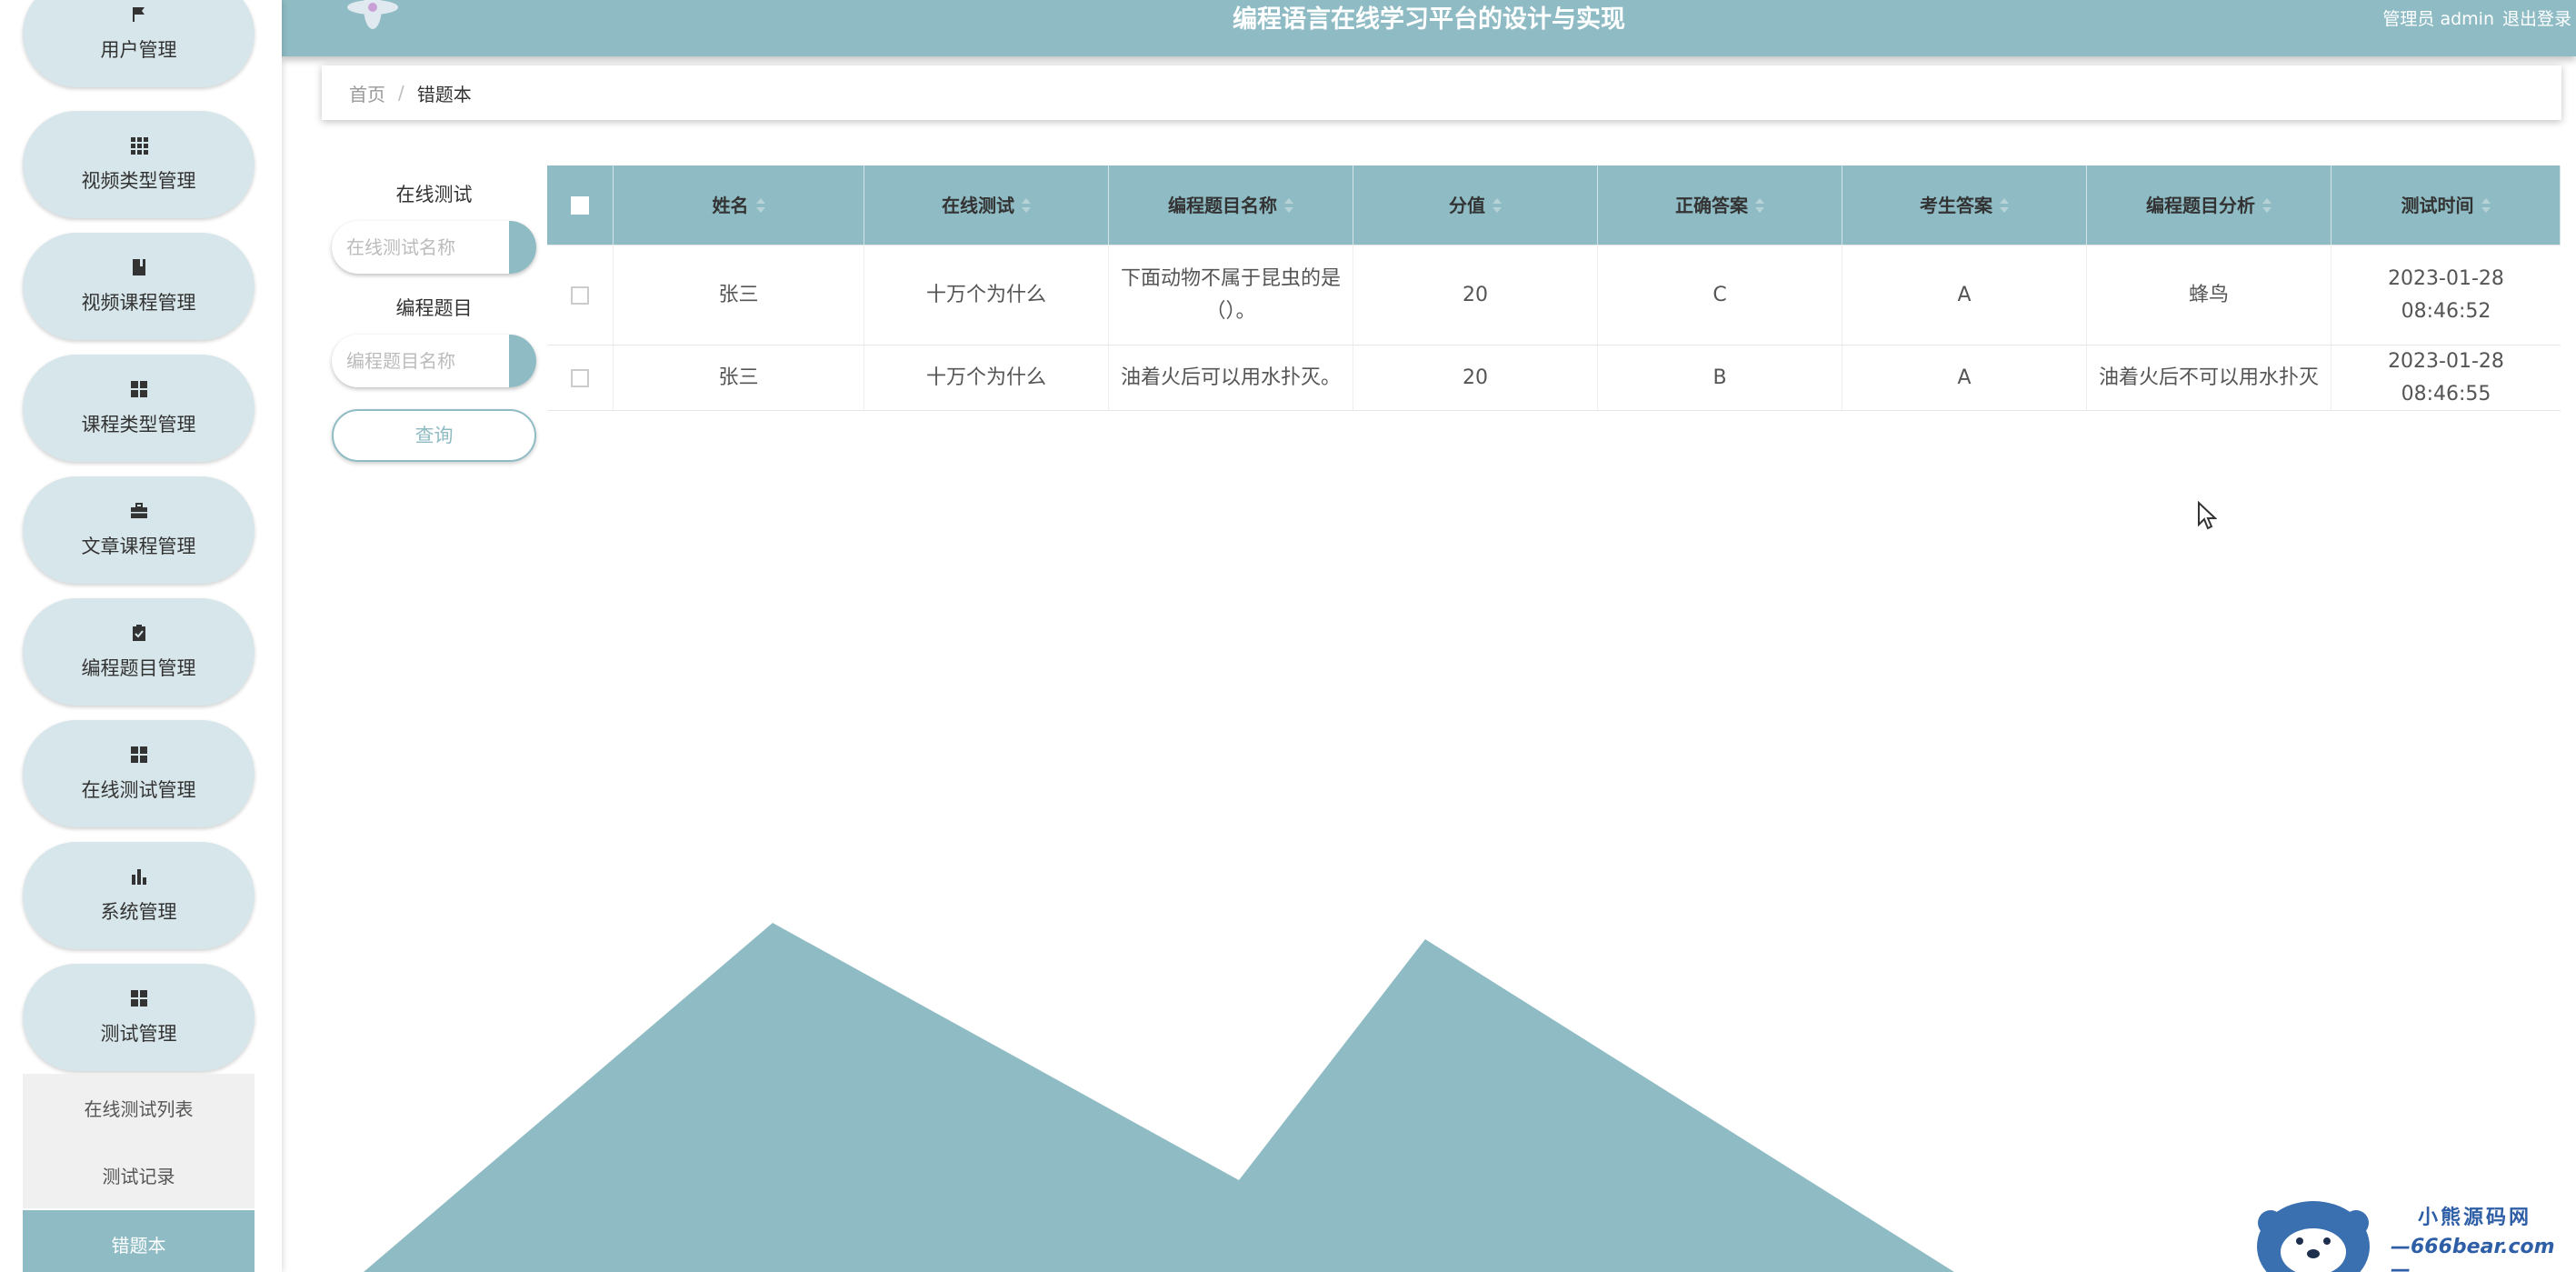  I want to click on sidebar-item-label: 视频类型管理, so click(138, 181).